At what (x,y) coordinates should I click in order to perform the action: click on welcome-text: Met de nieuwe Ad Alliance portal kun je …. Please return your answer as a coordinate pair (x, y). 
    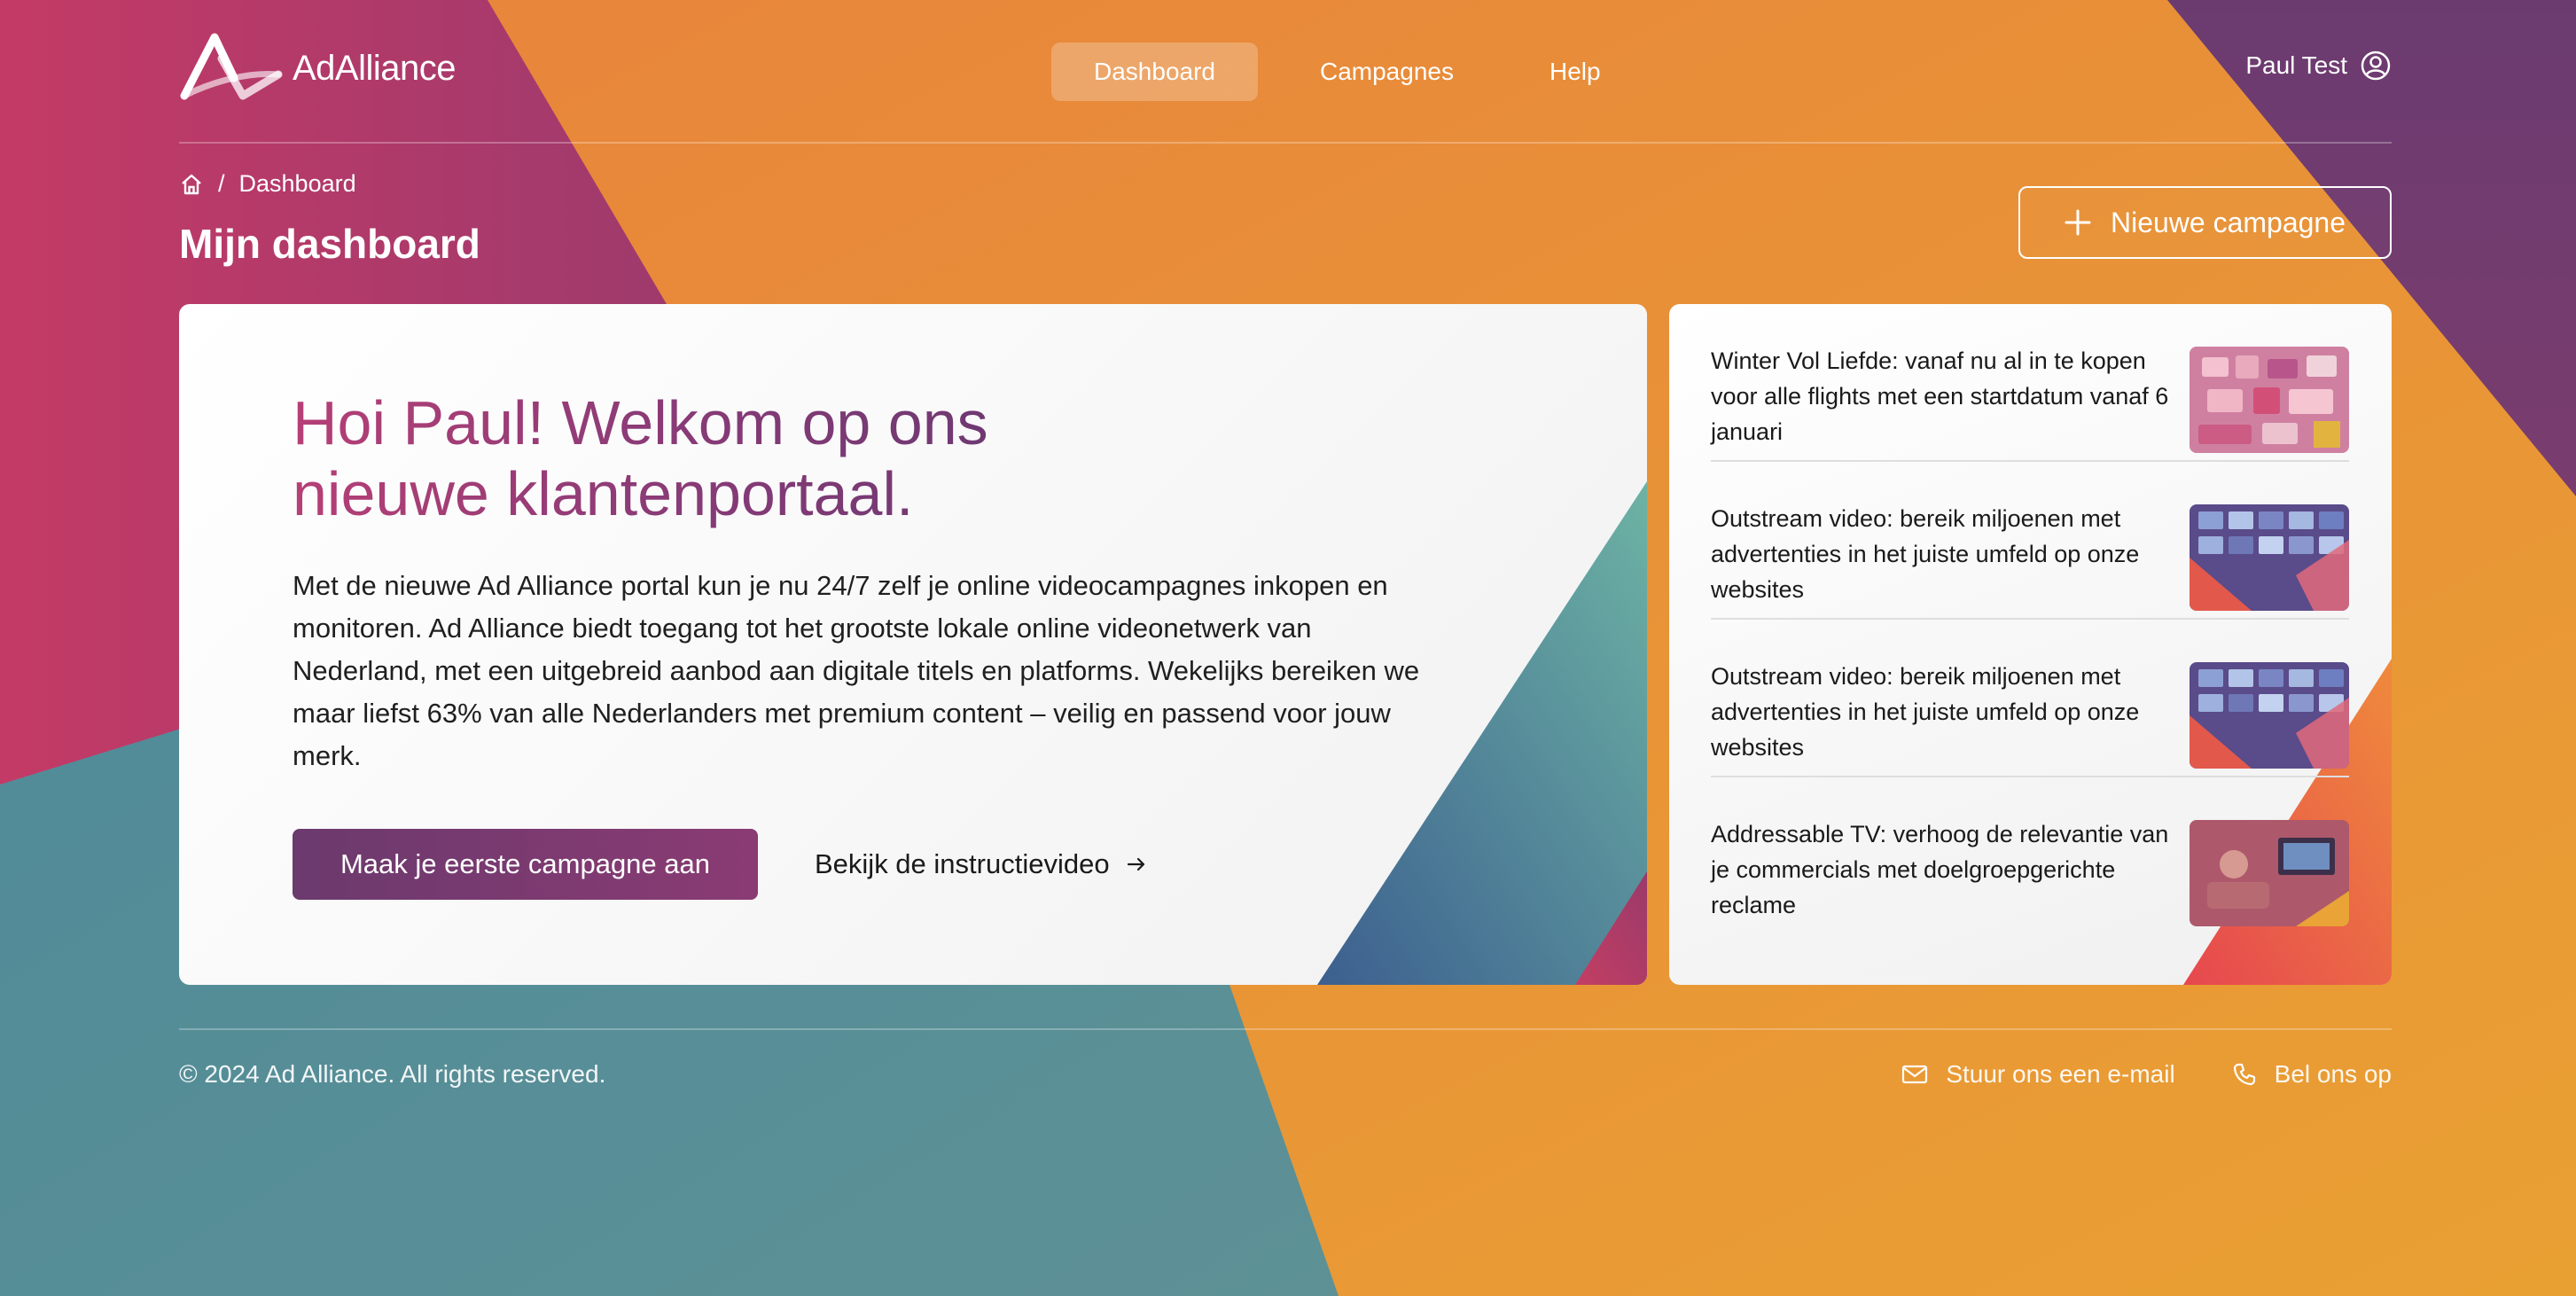
    Looking at the image, I should click on (856, 670).